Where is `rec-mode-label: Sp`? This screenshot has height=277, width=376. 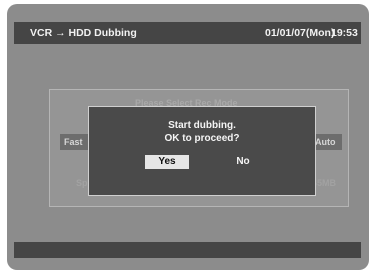 rec-mode-label: Sp is located at coordinates (82, 183).